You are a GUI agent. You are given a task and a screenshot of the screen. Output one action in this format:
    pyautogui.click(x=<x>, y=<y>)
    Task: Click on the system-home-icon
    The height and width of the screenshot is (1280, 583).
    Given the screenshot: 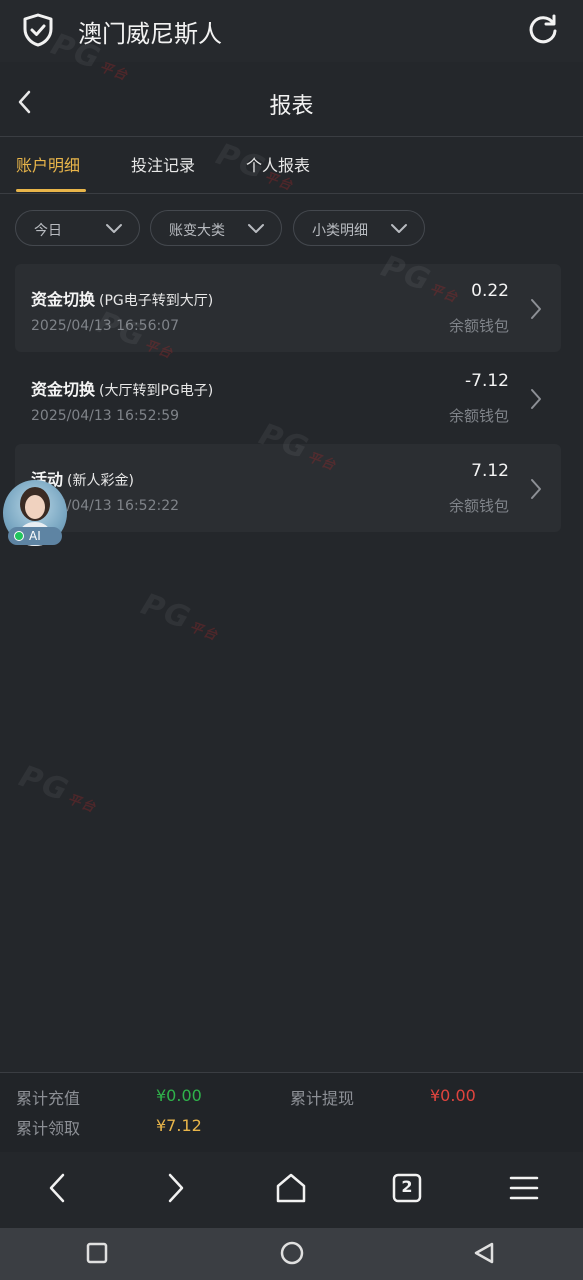 What is the action you would take?
    pyautogui.click(x=292, y=1253)
    